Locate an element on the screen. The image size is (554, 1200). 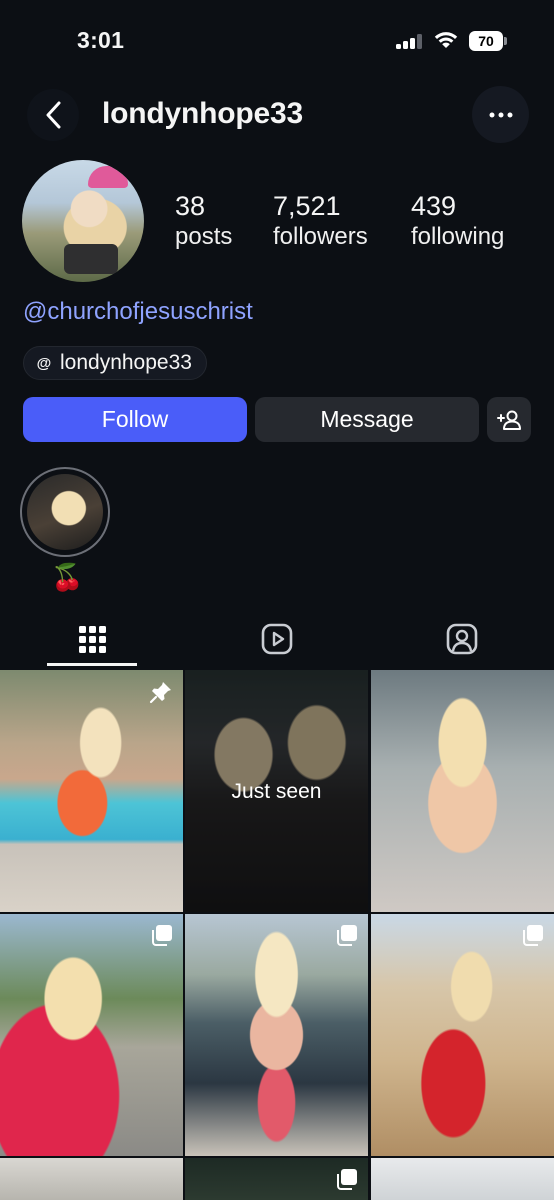
followers-count: 7,521 followers is located at coordinates (320, 221).